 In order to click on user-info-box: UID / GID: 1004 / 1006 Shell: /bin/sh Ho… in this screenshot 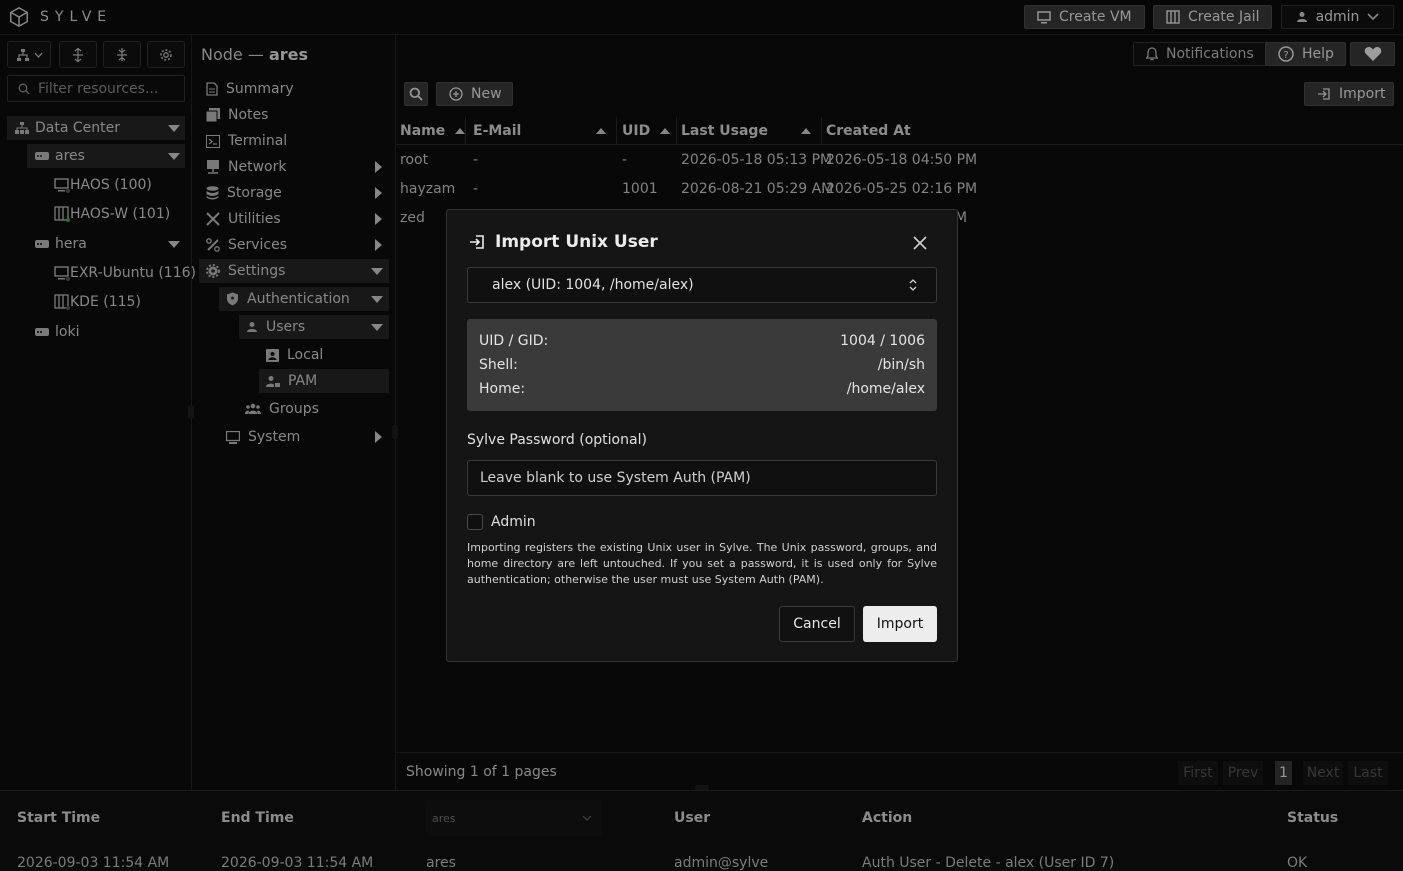, I will do `click(702, 365)`.